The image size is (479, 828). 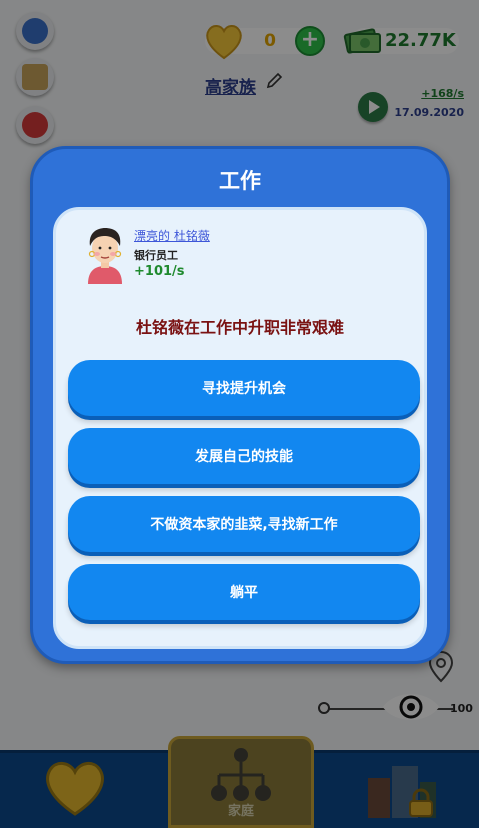 What do you see at coordinates (244, 388) in the screenshot?
I see `option-seek-promotion-button: 寻找提升机会` at bounding box center [244, 388].